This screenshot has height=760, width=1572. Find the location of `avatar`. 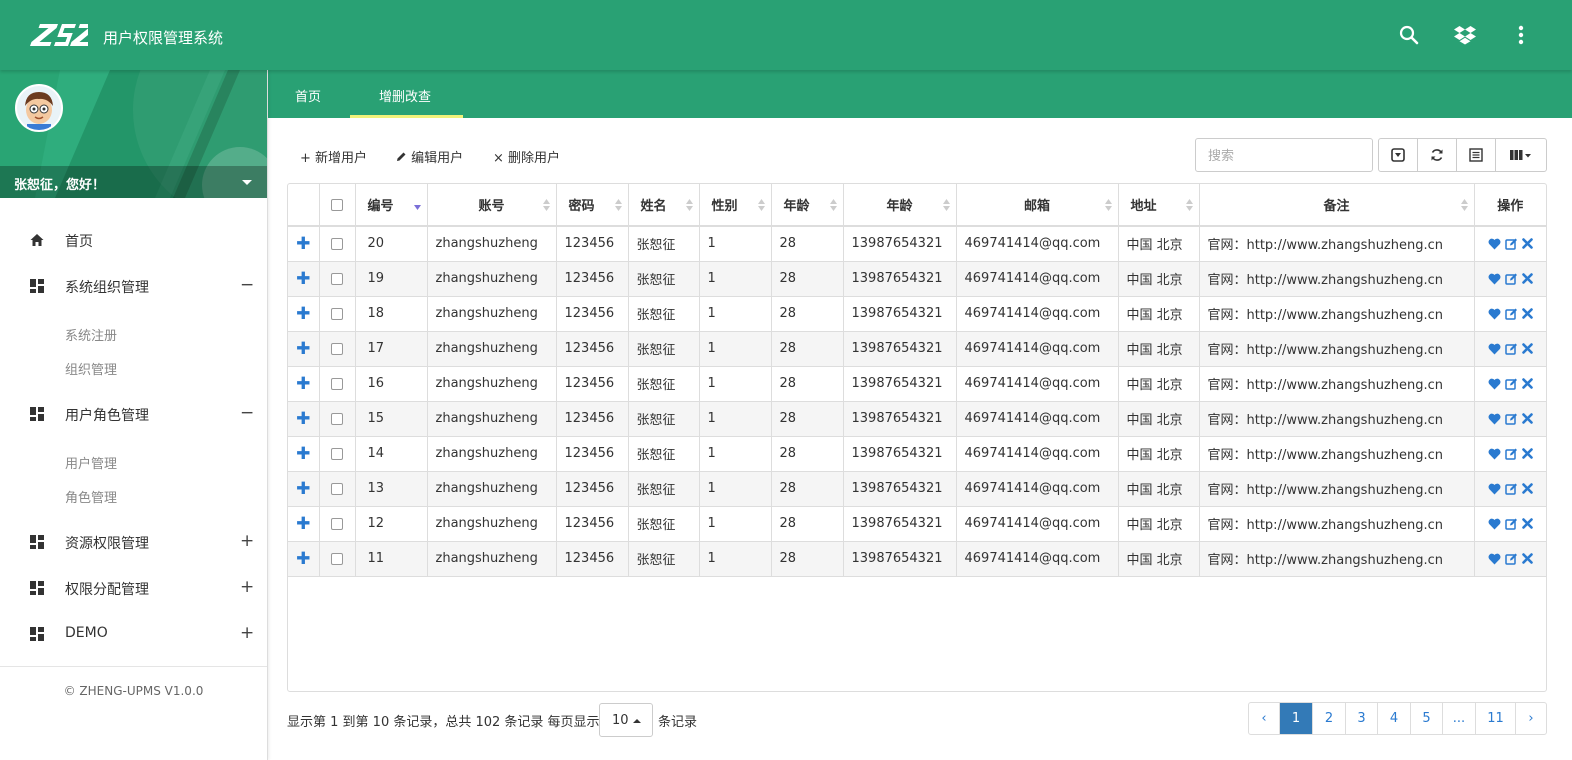

avatar is located at coordinates (39, 108).